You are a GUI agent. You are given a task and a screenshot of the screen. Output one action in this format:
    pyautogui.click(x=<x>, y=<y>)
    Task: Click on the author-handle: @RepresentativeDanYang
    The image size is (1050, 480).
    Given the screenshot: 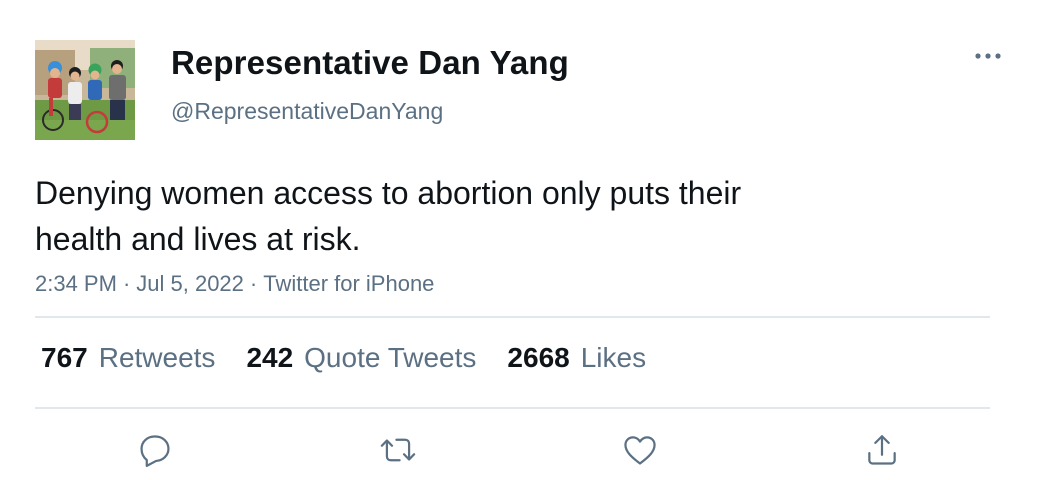 What is the action you would take?
    pyautogui.click(x=307, y=111)
    